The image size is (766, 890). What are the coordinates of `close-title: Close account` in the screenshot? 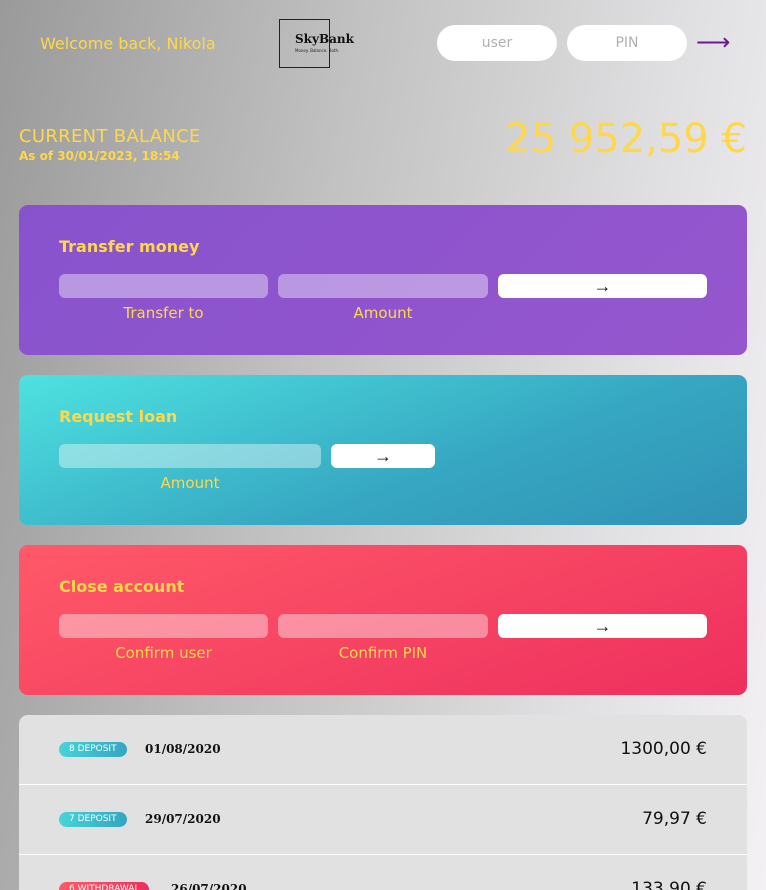 It's located at (122, 586).